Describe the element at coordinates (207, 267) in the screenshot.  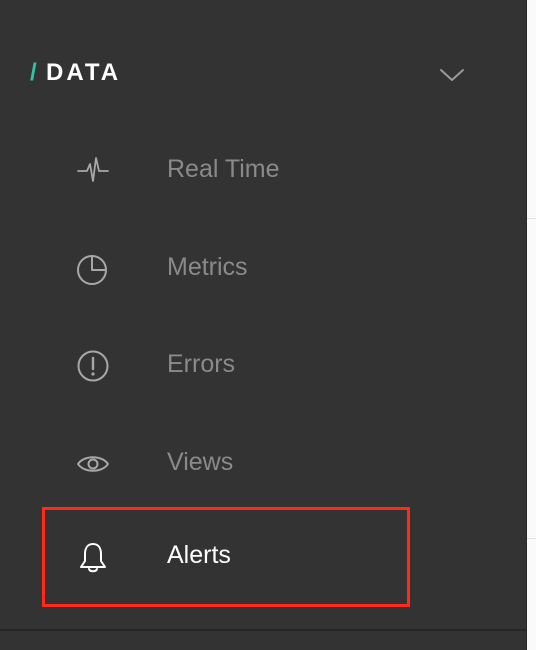
I see `nav-item-label: Metrics` at that location.